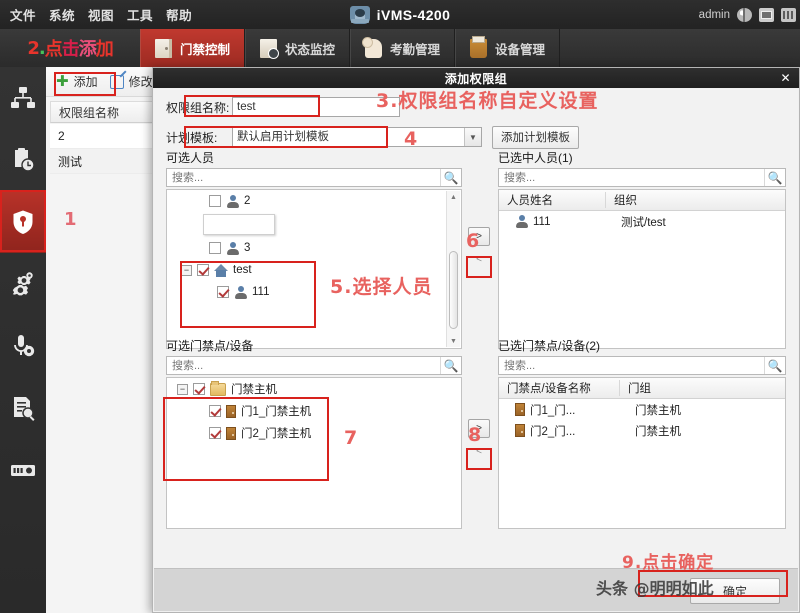 Image resolution: width=800 pixels, height=613 pixels. What do you see at coordinates (479, 236) in the screenshot?
I see `move-person-right-button: >` at bounding box center [479, 236].